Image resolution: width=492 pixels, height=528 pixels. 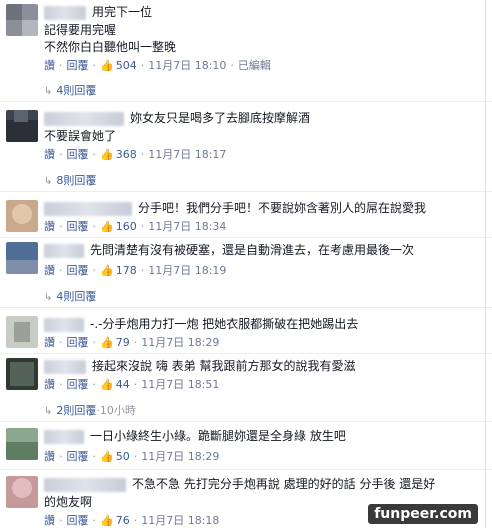 I want to click on comment-meta: 讚 · 回覆 · 👍 504 · 11月7日 18:10 · 已編輯, so click(x=157, y=65).